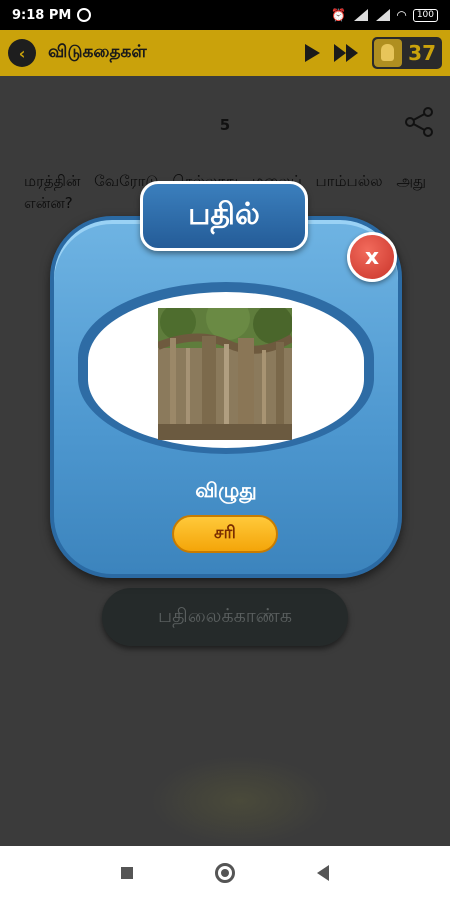 Image resolution: width=450 pixels, height=900 pixels. I want to click on show-answer-button: பதிலைக்காண்க, so click(225, 617).